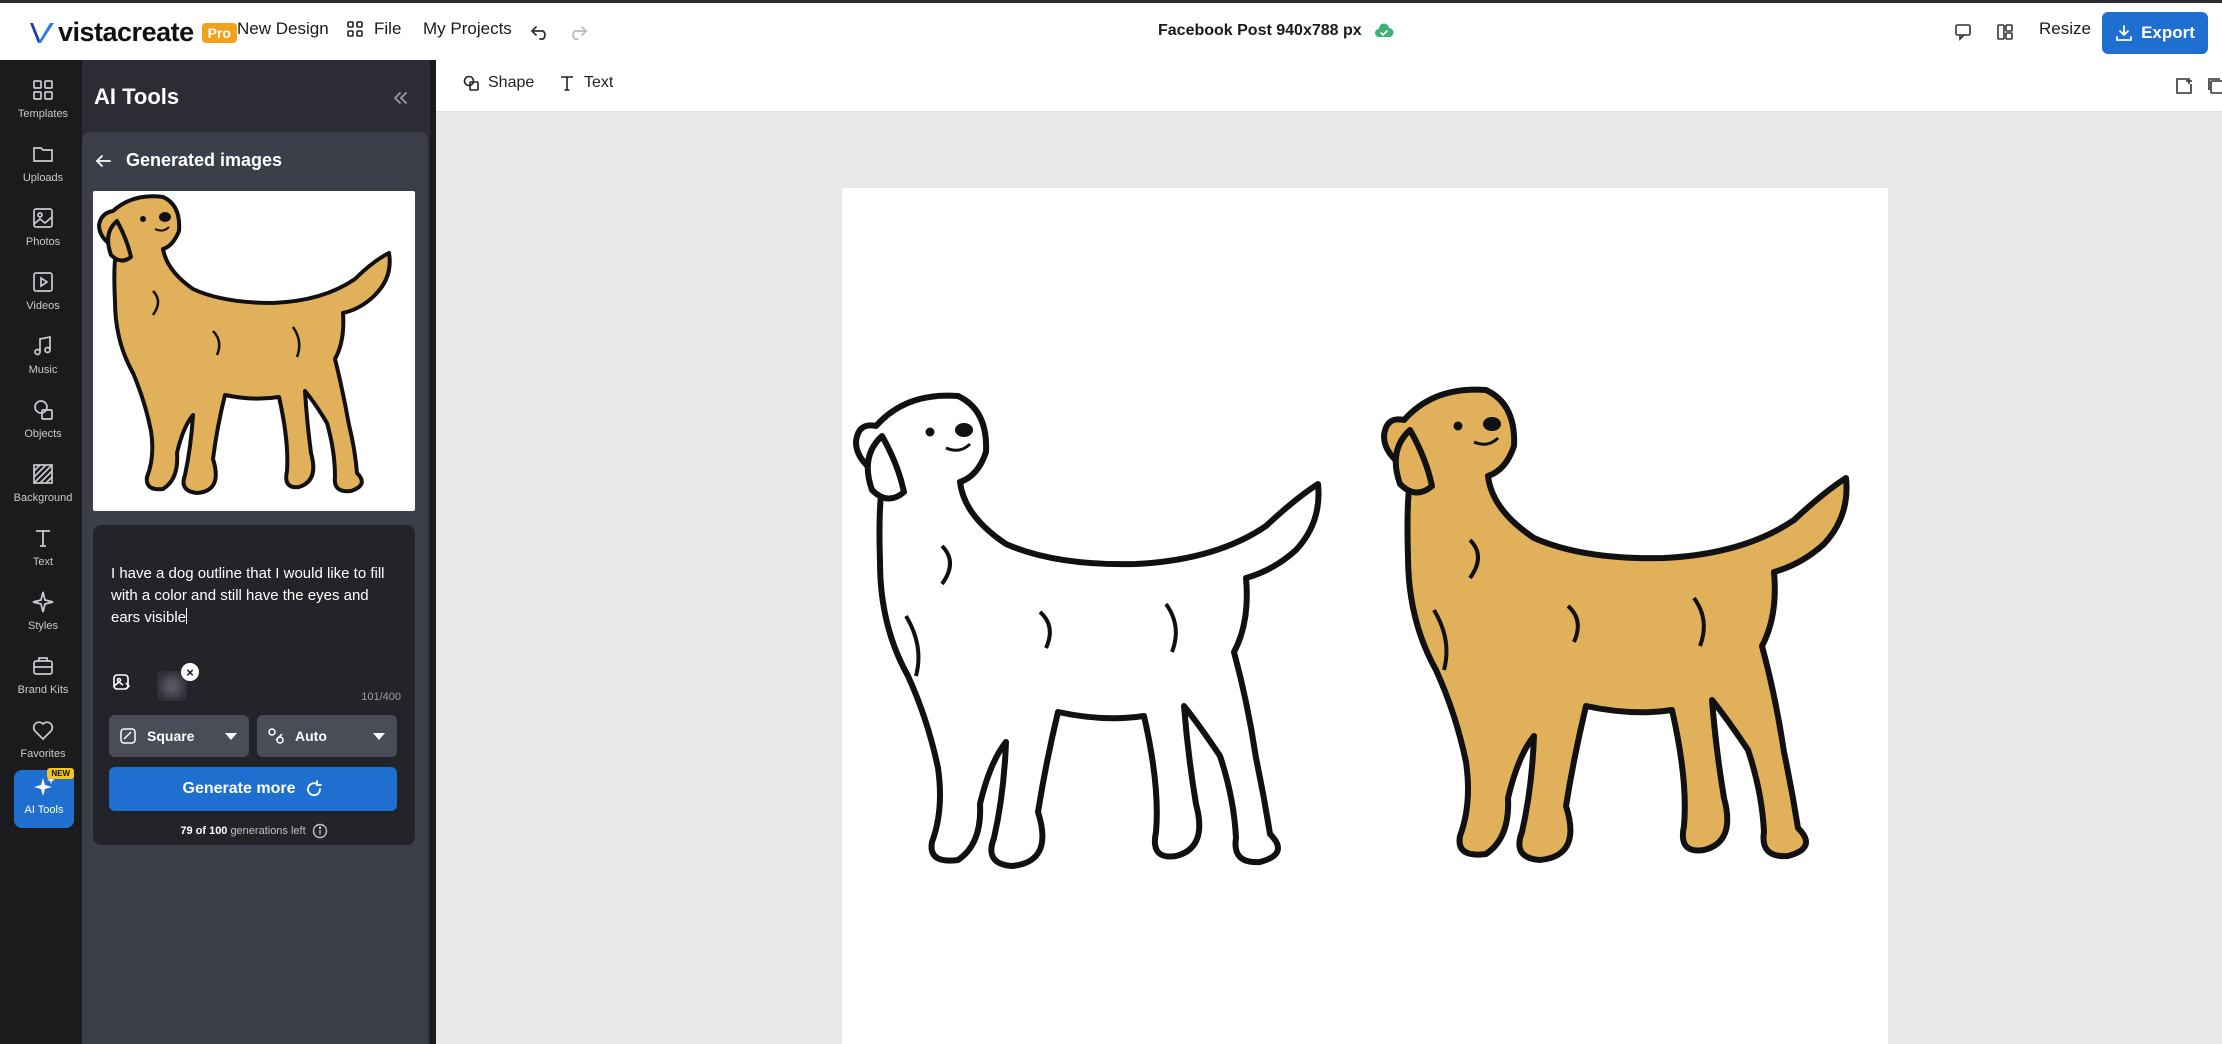 This screenshot has height=1044, width=2222. What do you see at coordinates (43, 154) in the screenshot?
I see `uploads-icon` at bounding box center [43, 154].